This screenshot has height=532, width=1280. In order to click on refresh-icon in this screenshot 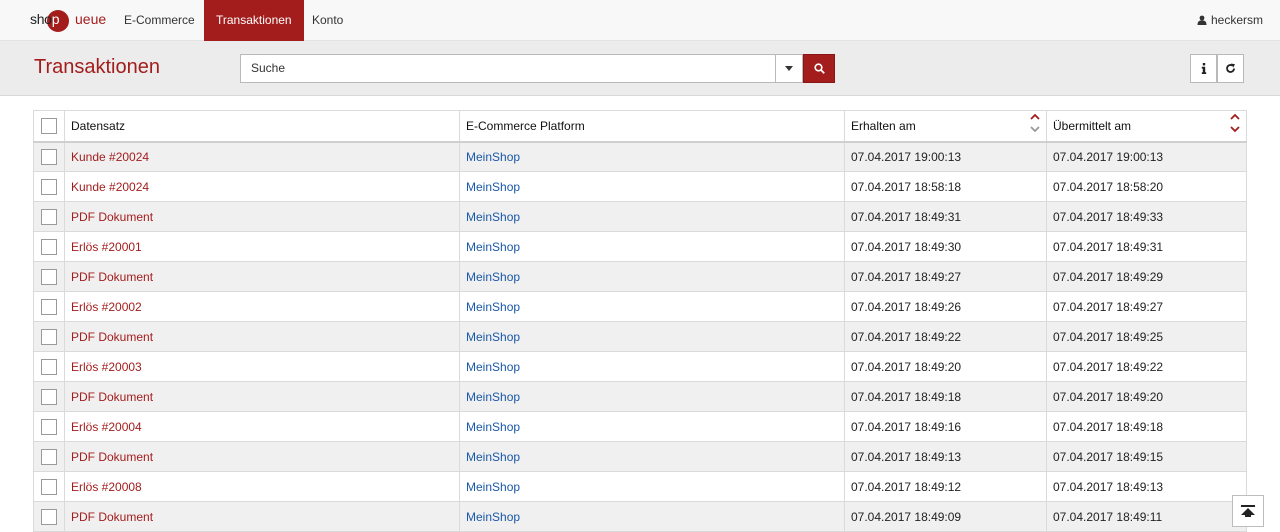, I will do `click(1230, 68)`.